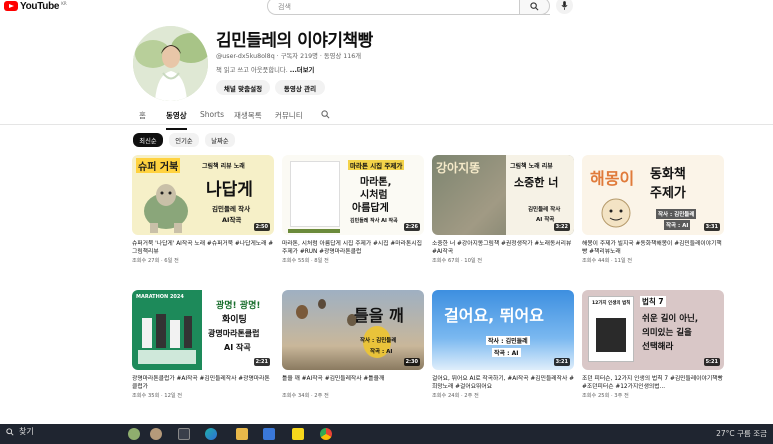 The image size is (773, 444). What do you see at coordinates (503, 248) in the screenshot?
I see `video-title: 소중한 너 #강아지똥그림책 #권정생작가 #노래동서리뷰 #AI작곡` at bounding box center [503, 248].